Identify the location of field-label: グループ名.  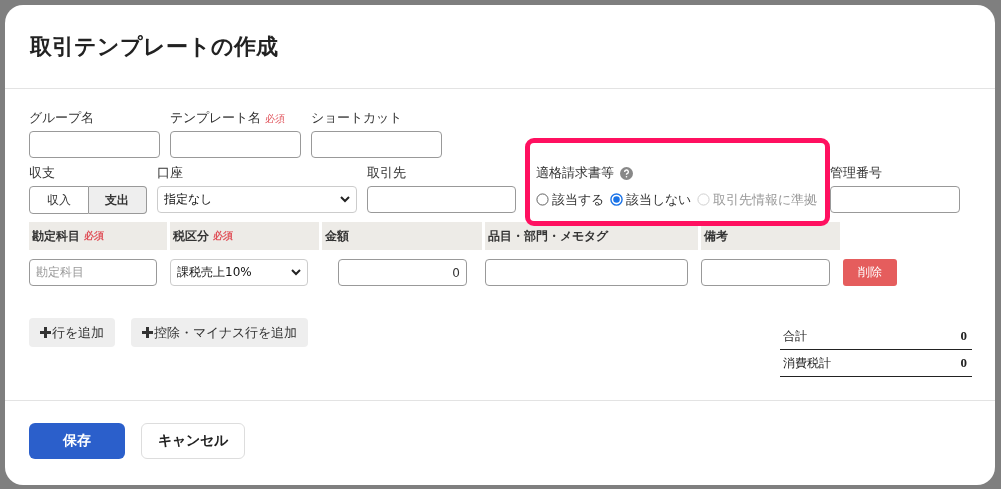
(62, 118).